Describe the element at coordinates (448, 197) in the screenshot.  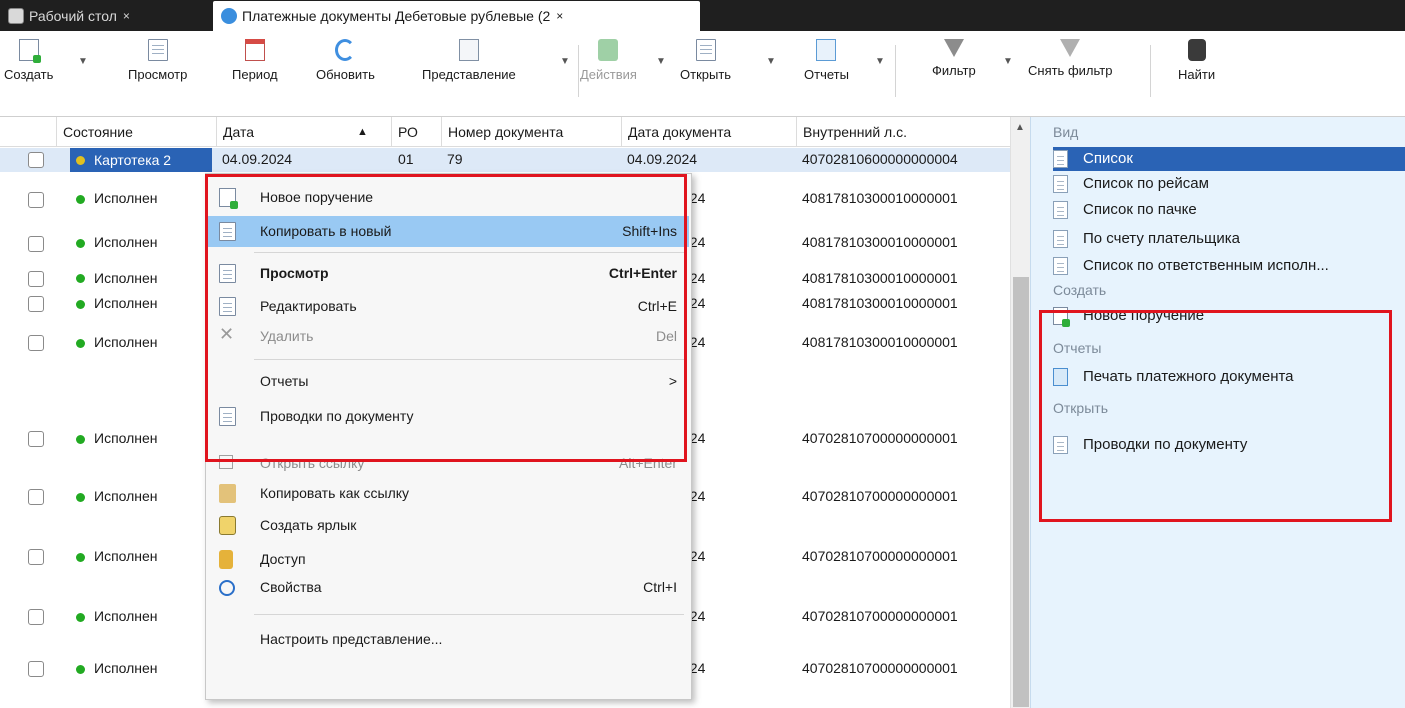
I see `menu-item-new-order: Новое поручение` at that location.